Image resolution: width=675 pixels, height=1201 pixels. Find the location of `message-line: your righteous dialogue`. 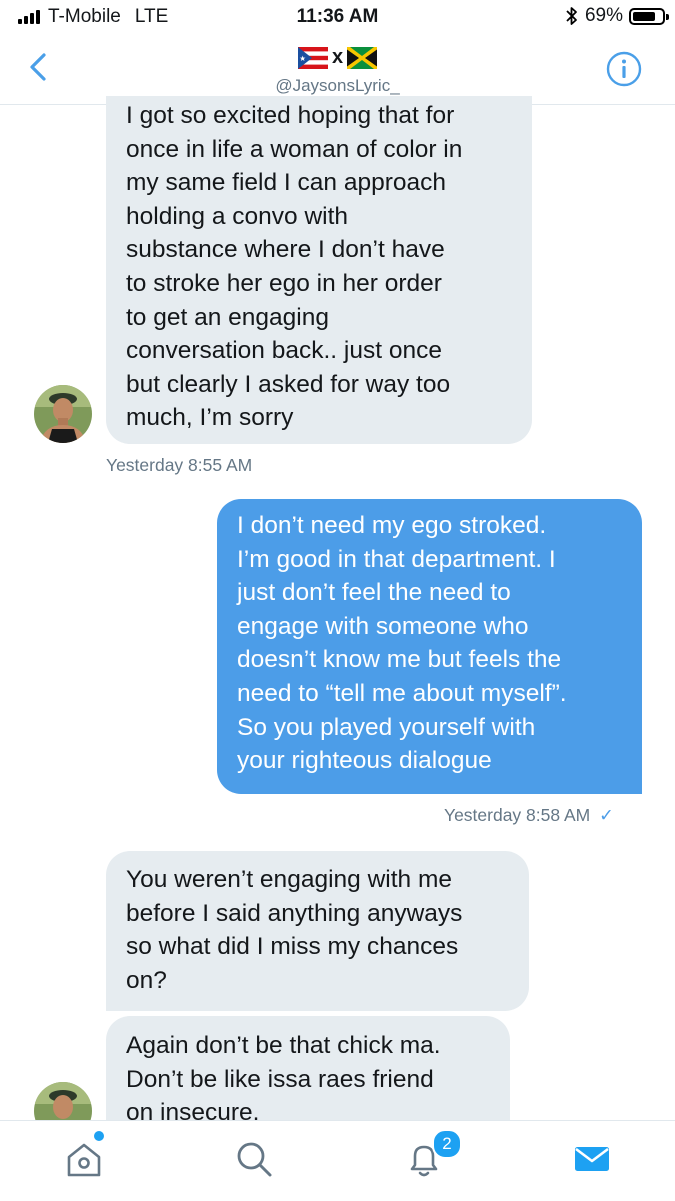

message-line: your righteous dialogue is located at coordinates (364, 761).